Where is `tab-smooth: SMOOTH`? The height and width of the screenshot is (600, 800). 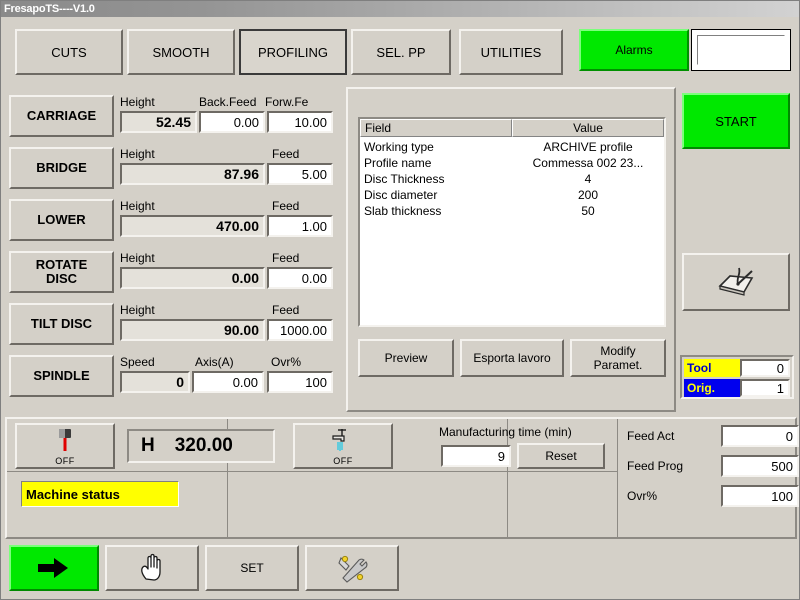
tab-smooth: SMOOTH is located at coordinates (181, 52).